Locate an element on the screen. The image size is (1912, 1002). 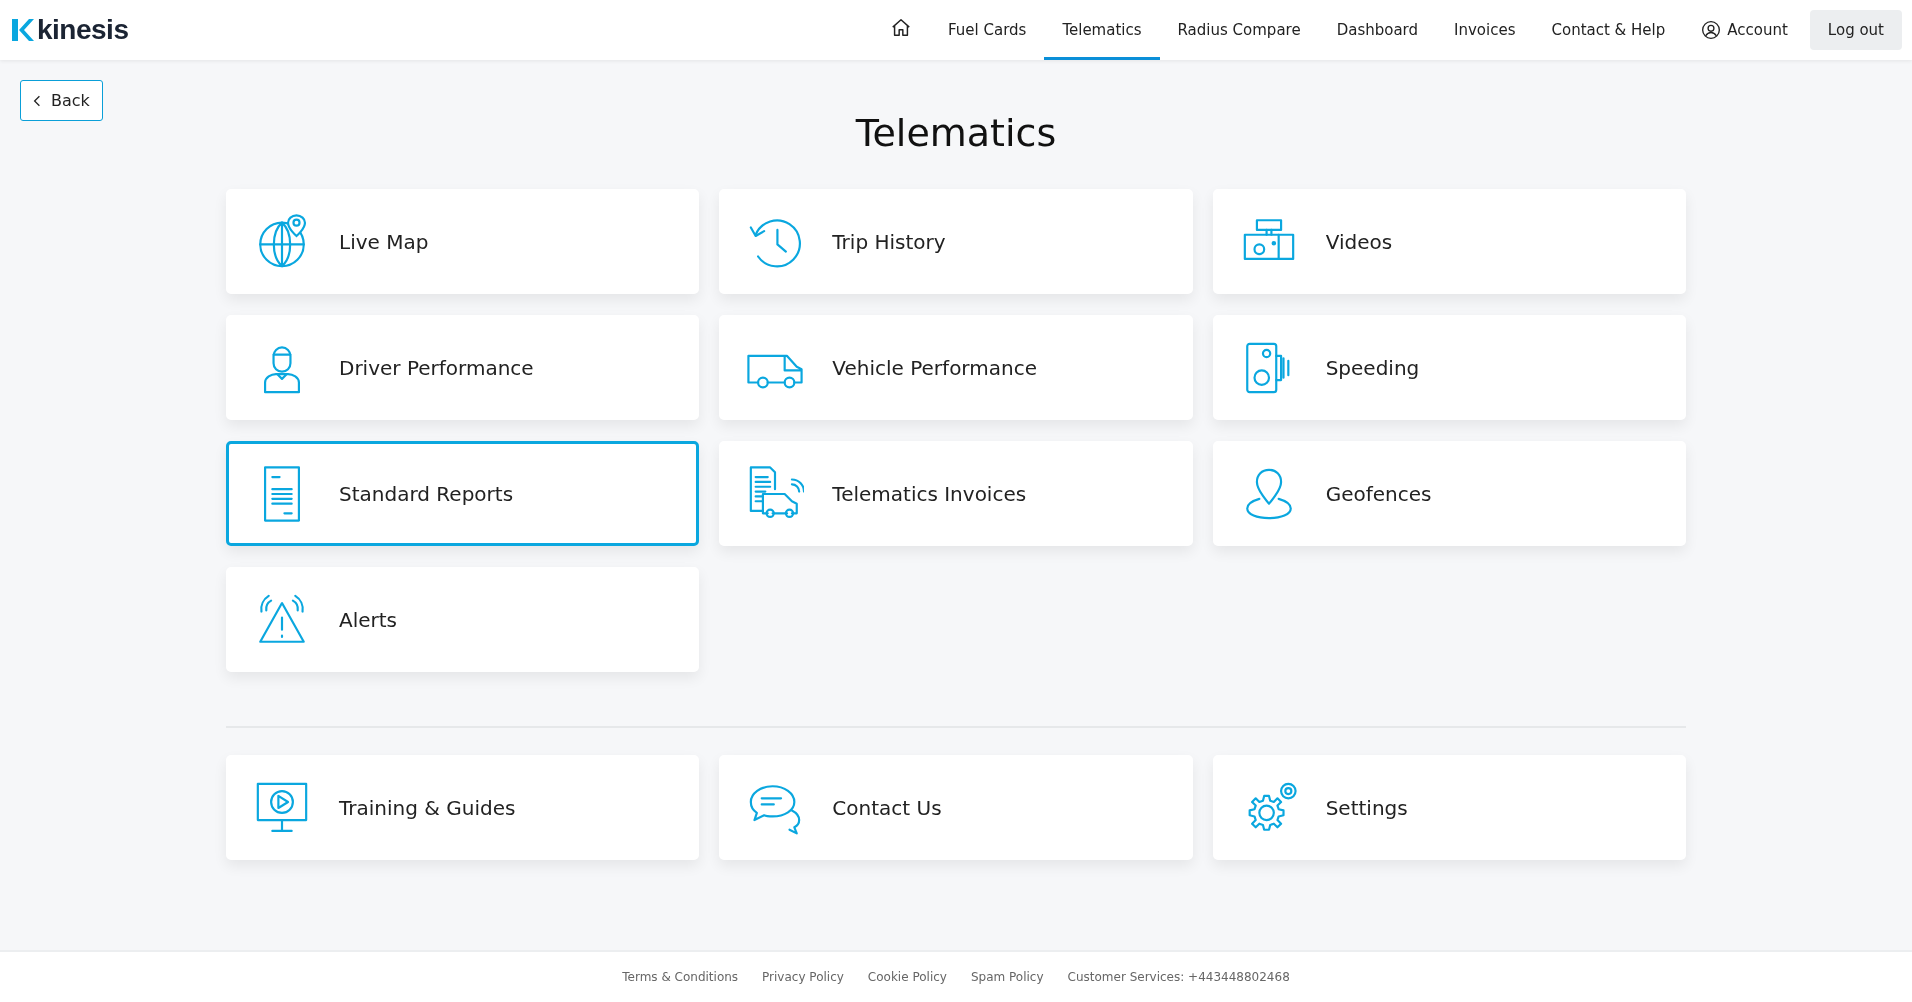
nav-tab: Radius Compare is located at coordinates (1239, 30).